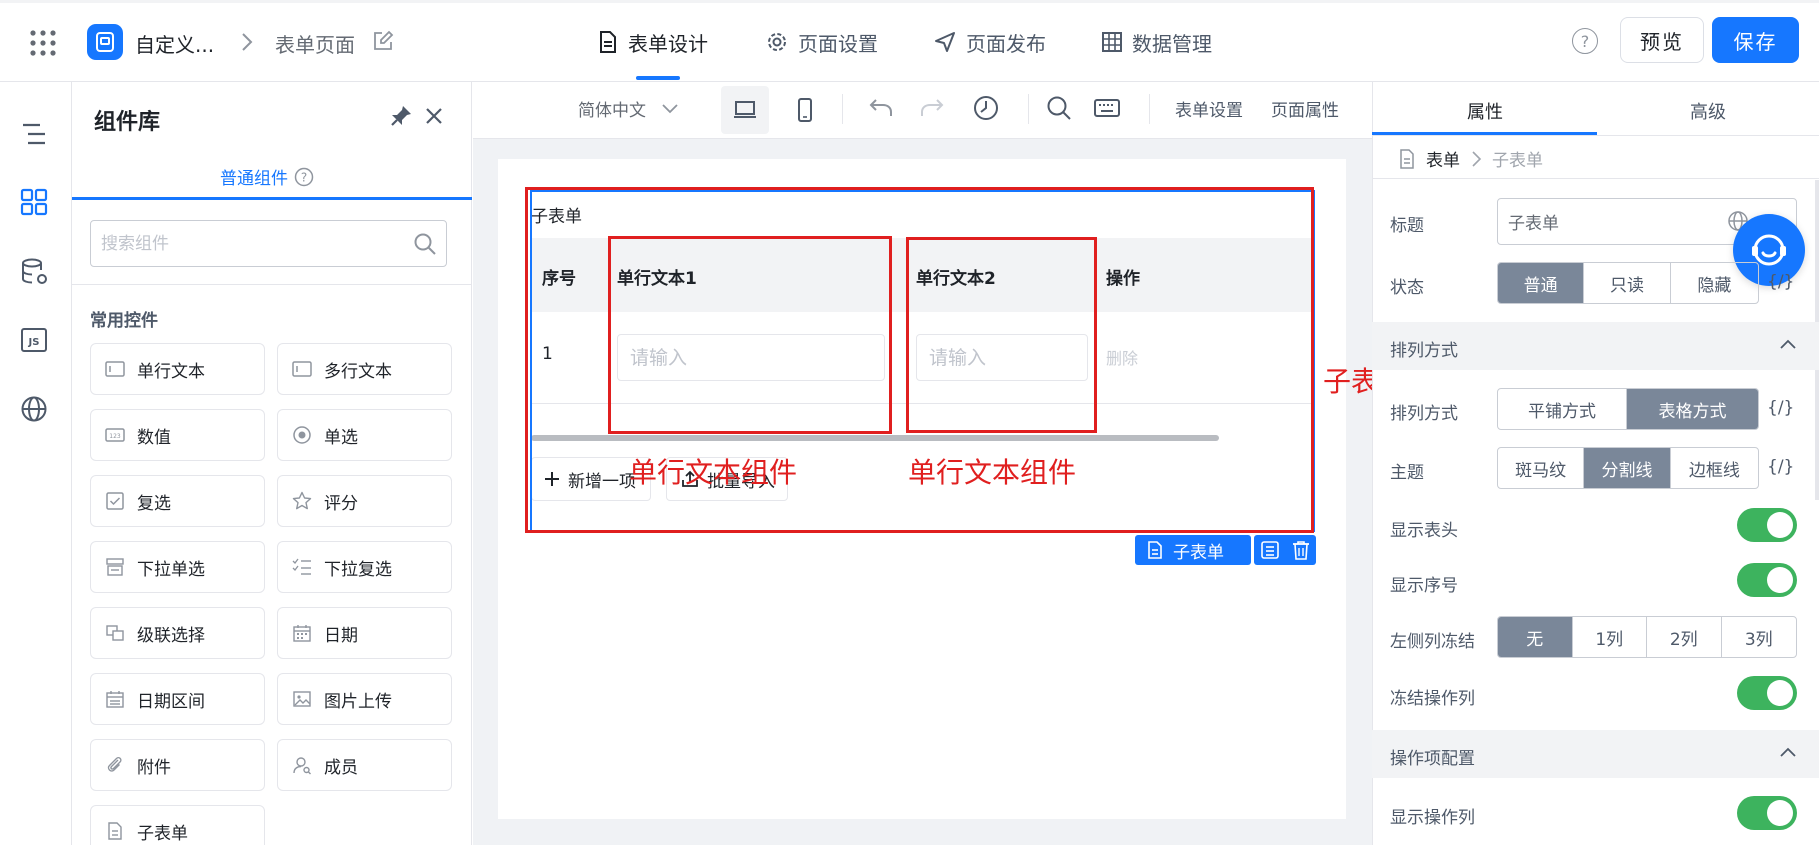 This screenshot has width=1819, height=845. I want to click on component-single-line-text: 单行文本, so click(177, 369).